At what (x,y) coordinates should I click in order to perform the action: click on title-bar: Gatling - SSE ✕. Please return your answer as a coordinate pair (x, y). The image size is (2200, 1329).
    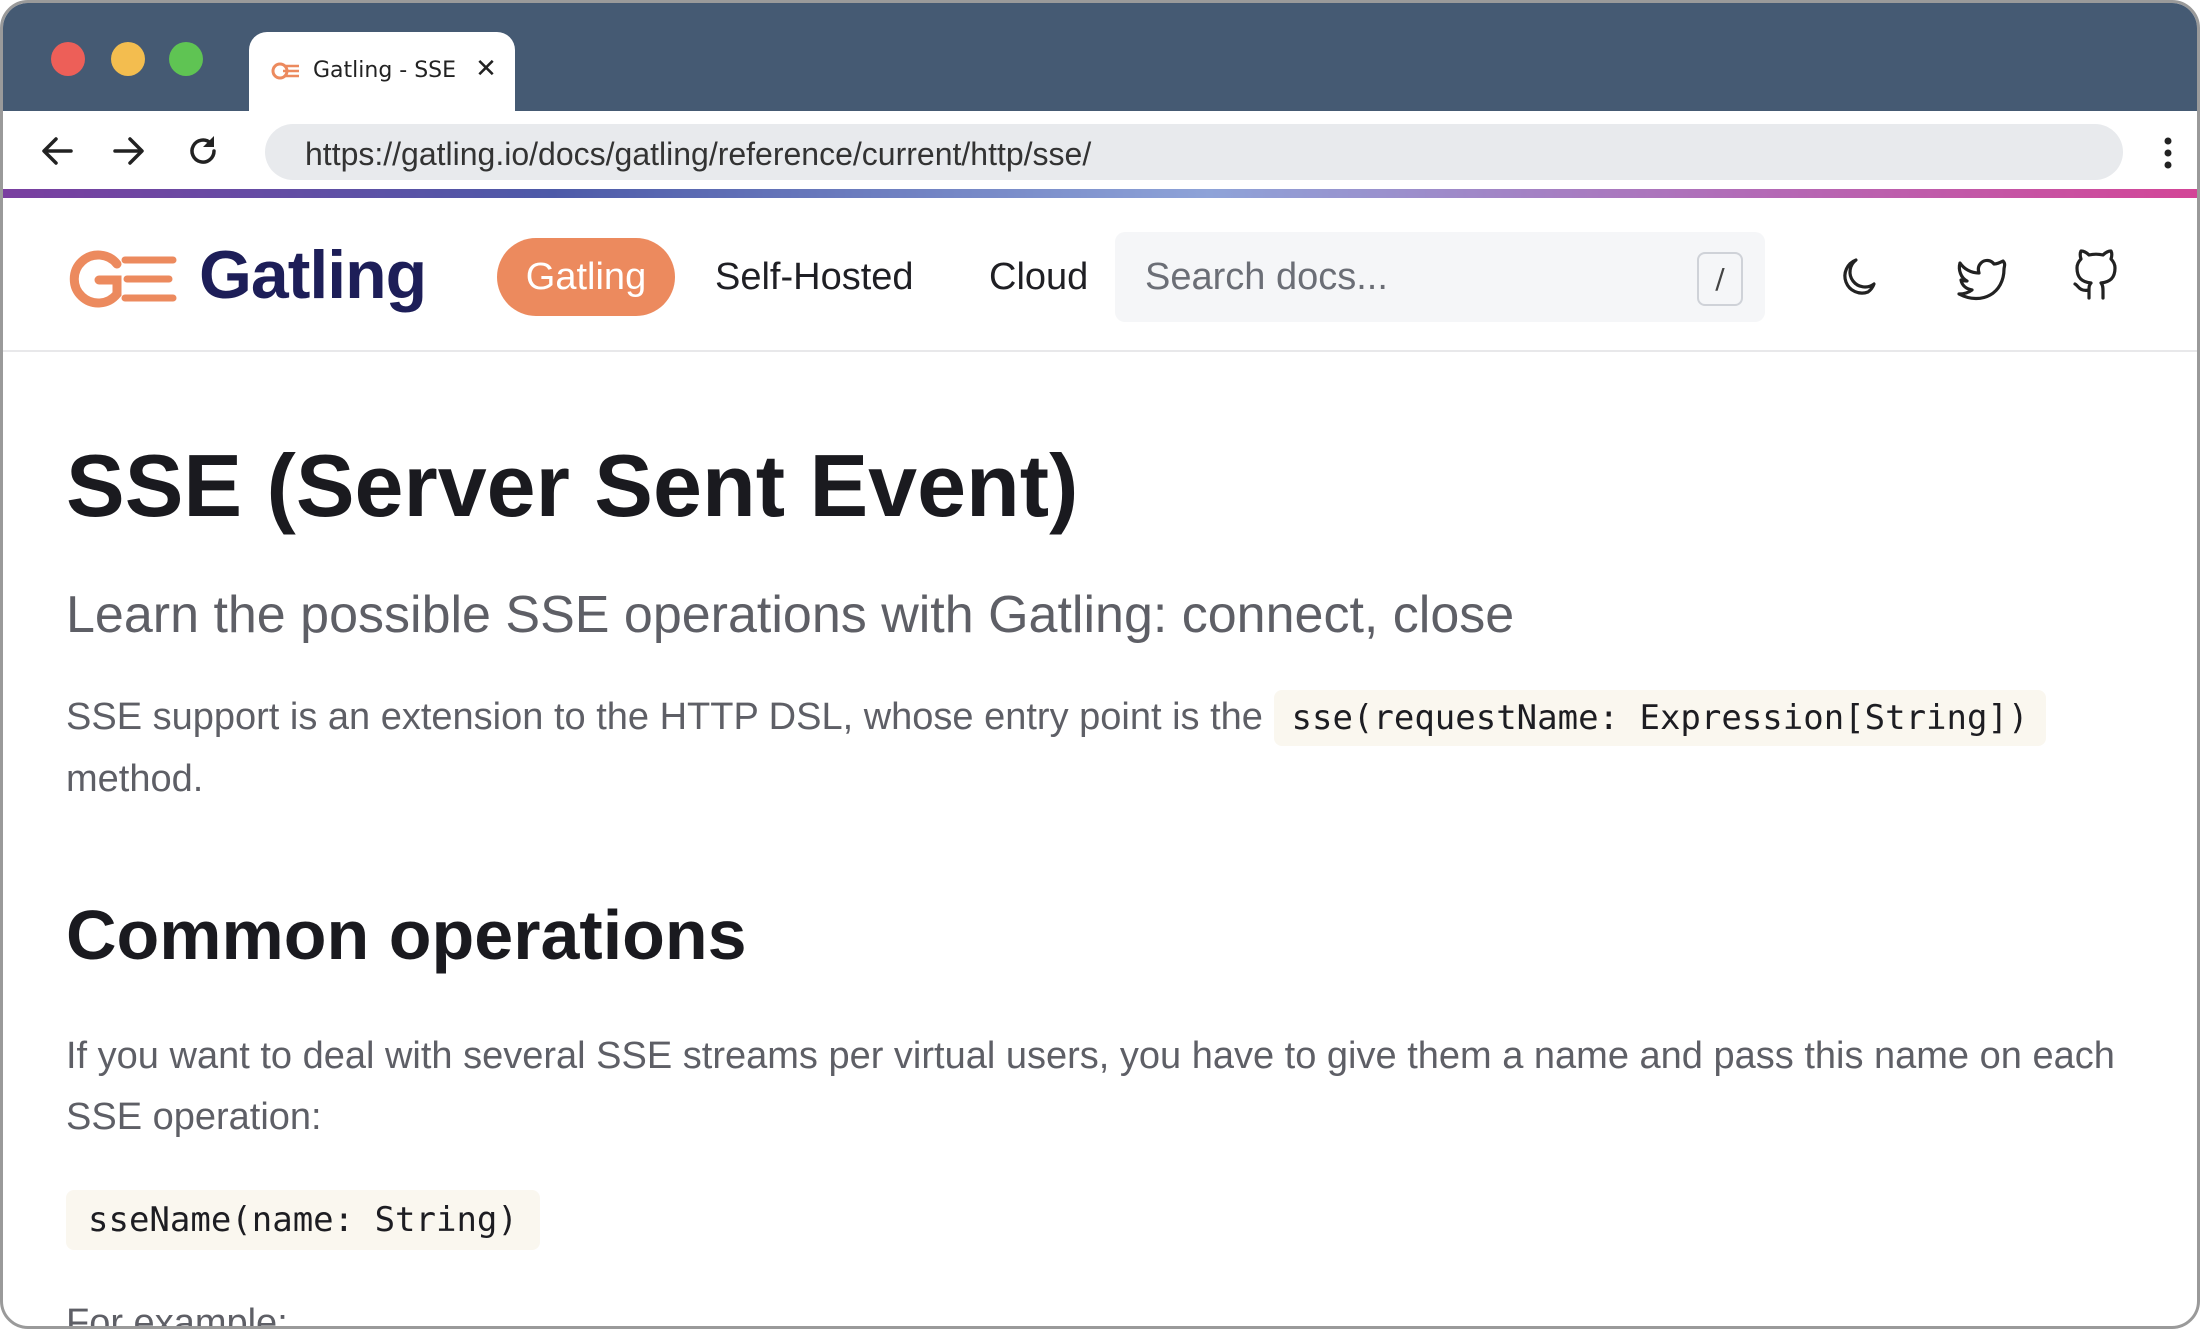
    Looking at the image, I should click on (1100, 57).